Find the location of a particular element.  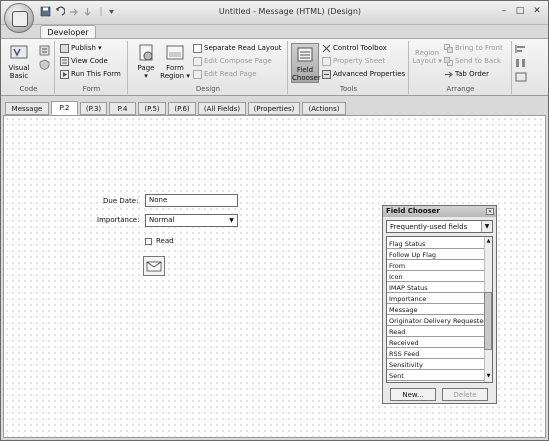

form-group: Publish ▾ View Code Run This Form Form is located at coordinates (92, 67).